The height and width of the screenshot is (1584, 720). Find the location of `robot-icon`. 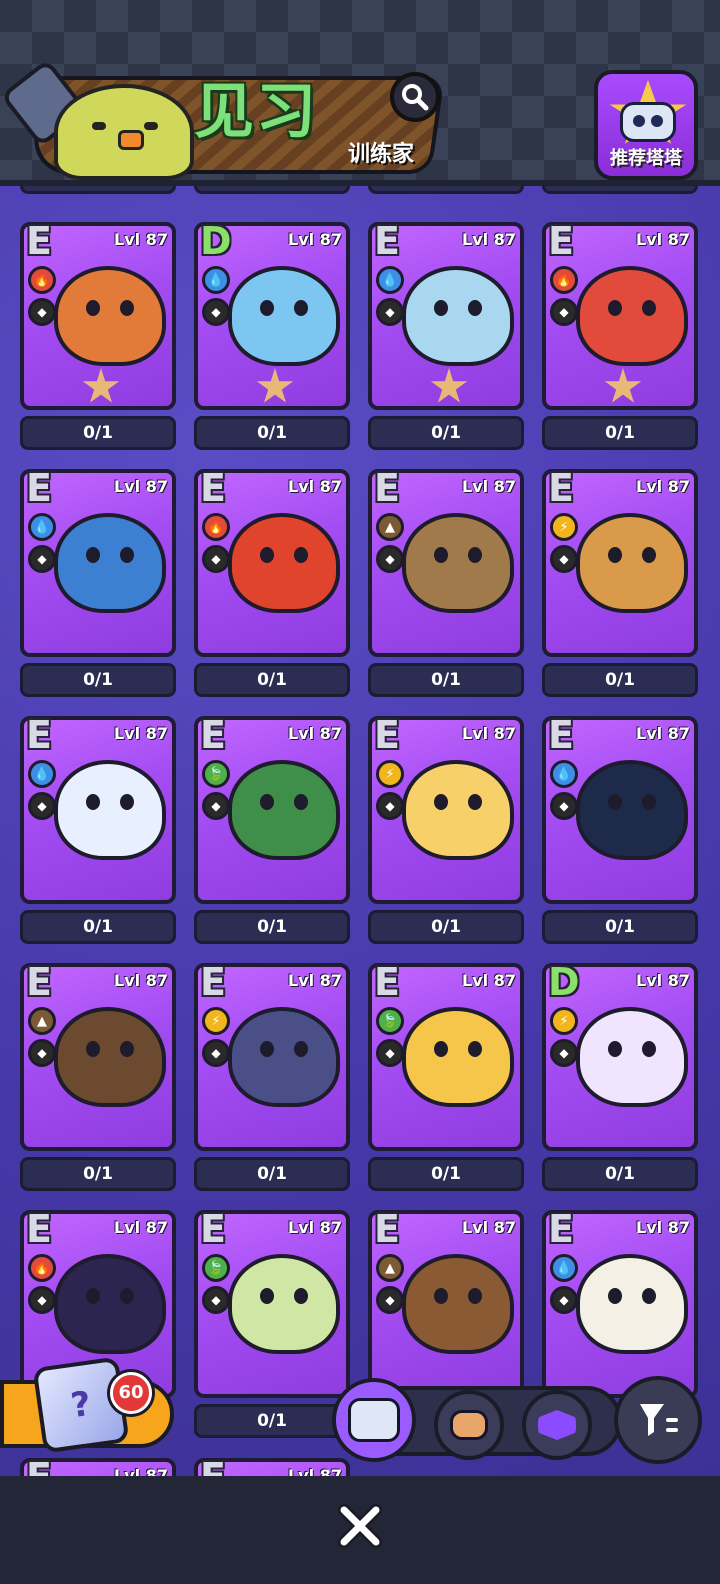

robot-icon is located at coordinates (648, 122).